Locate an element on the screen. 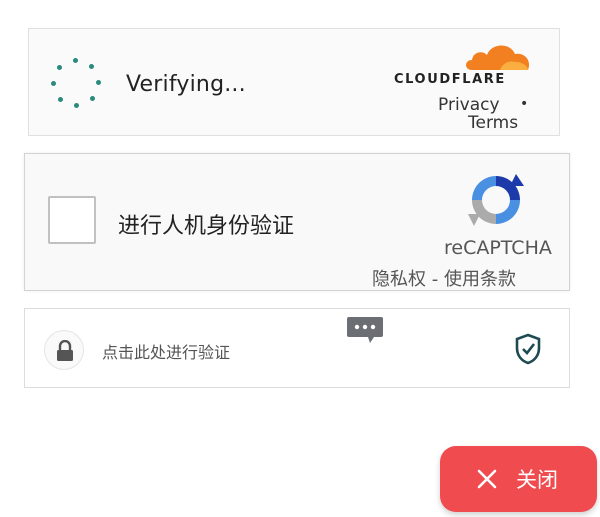 This screenshot has height=517, width=600. recaptcha-checkbox is located at coordinates (72, 220).